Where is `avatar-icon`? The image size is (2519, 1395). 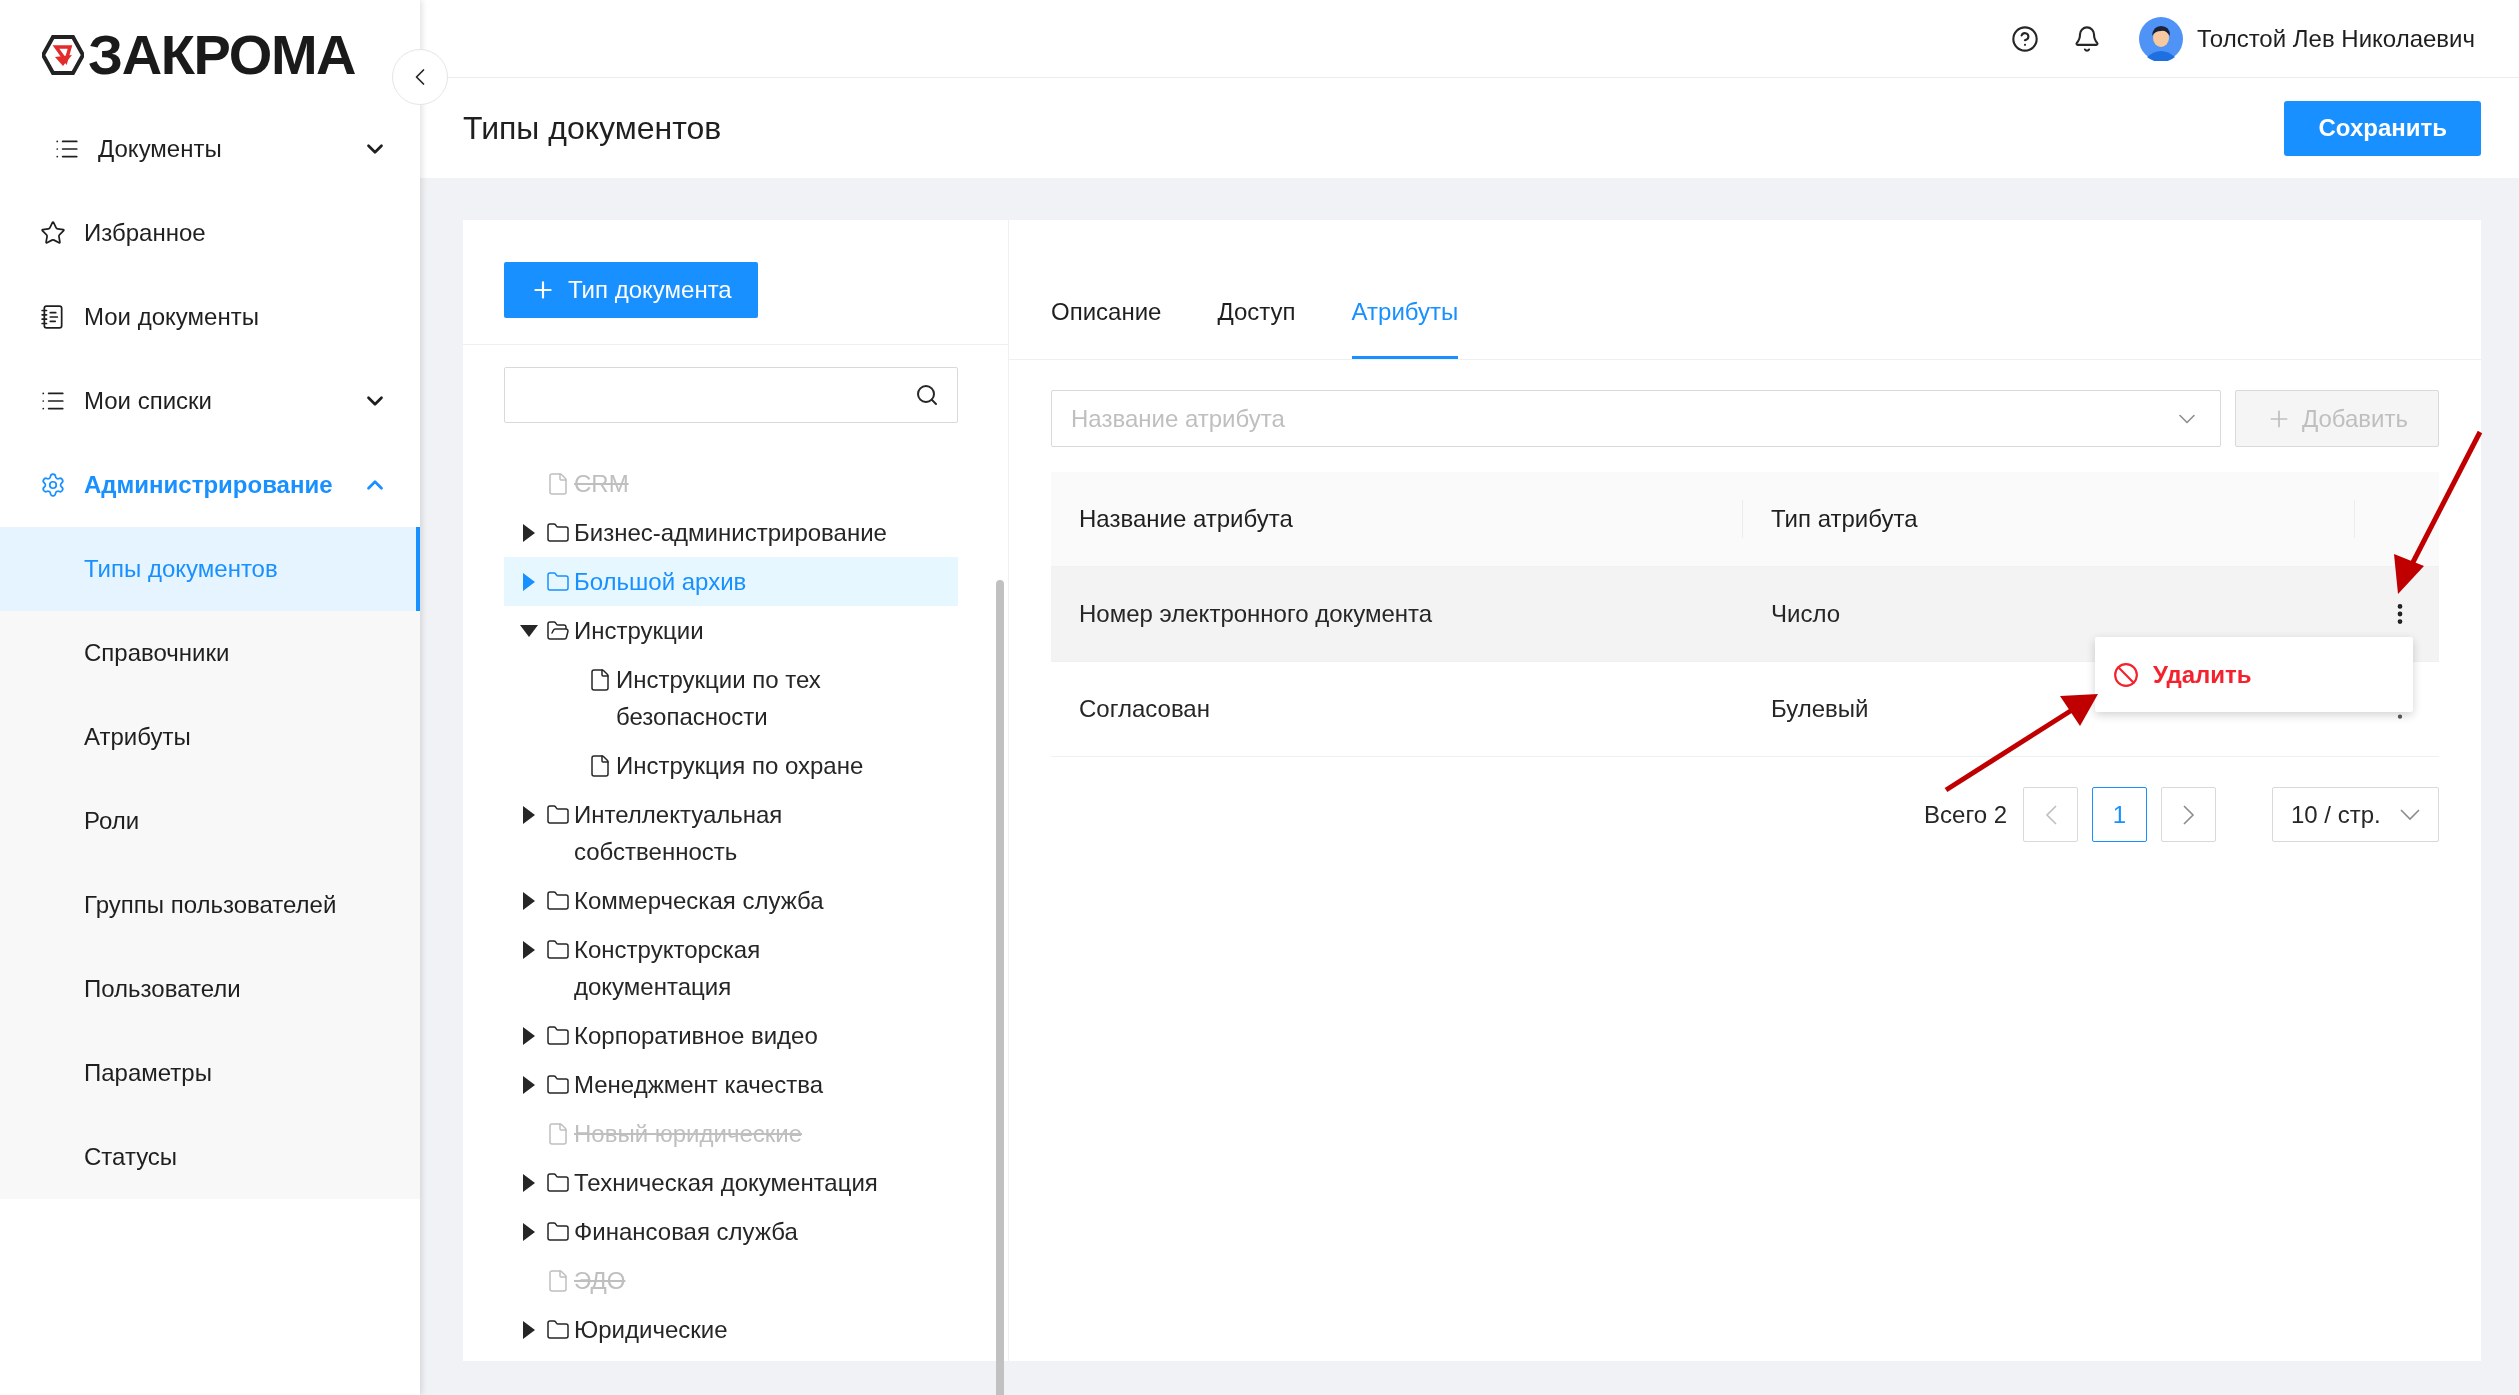 avatar-icon is located at coordinates (2161, 38).